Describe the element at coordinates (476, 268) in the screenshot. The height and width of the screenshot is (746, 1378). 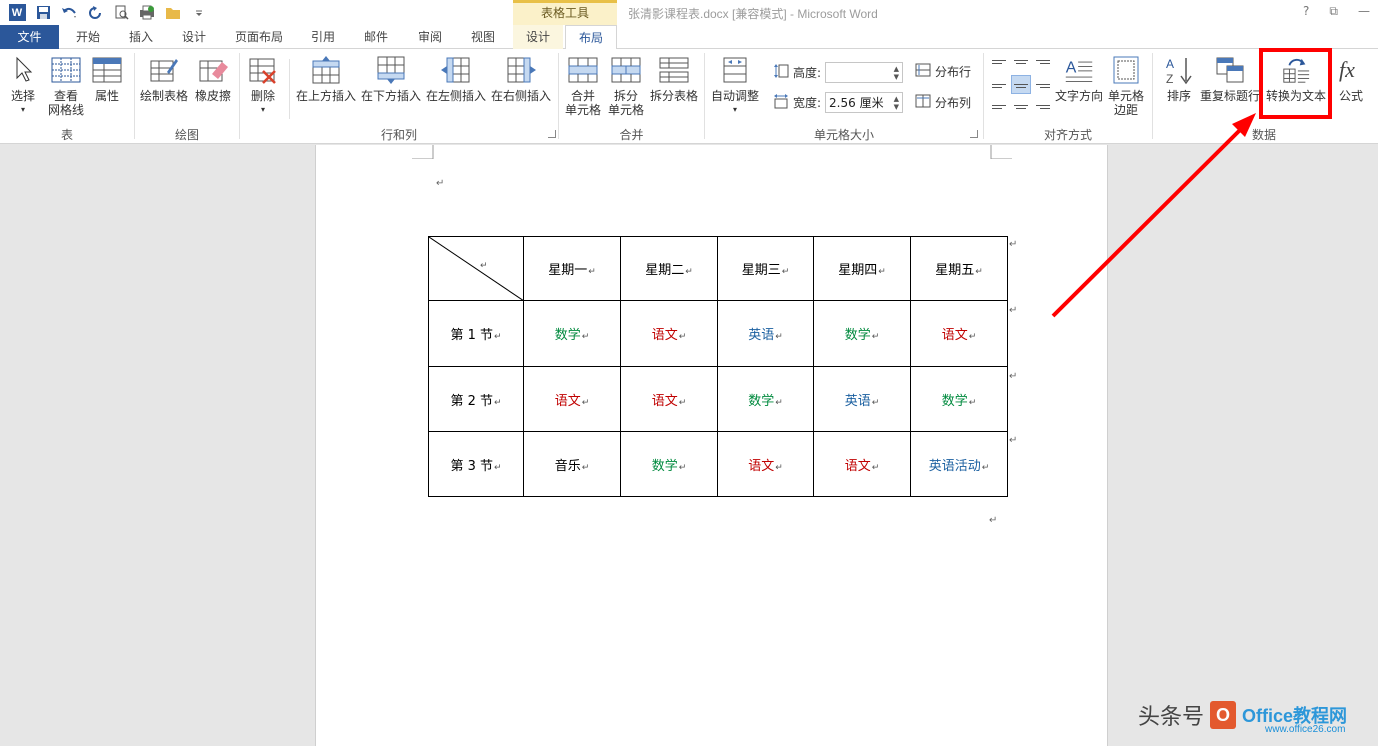
I see `diagonal-header-cell: ↵` at that location.